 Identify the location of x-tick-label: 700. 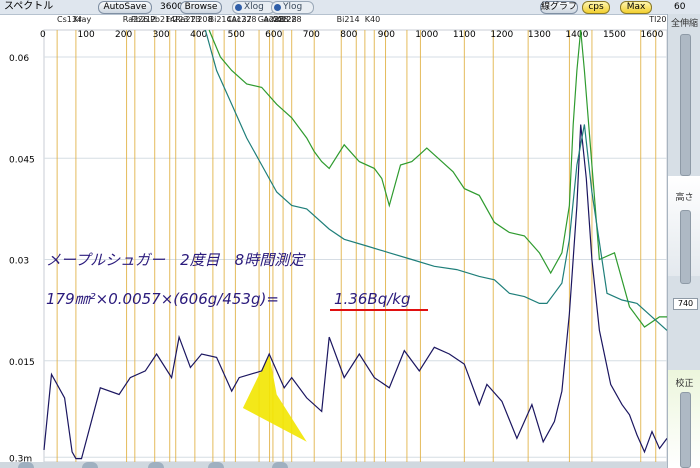
(311, 35).